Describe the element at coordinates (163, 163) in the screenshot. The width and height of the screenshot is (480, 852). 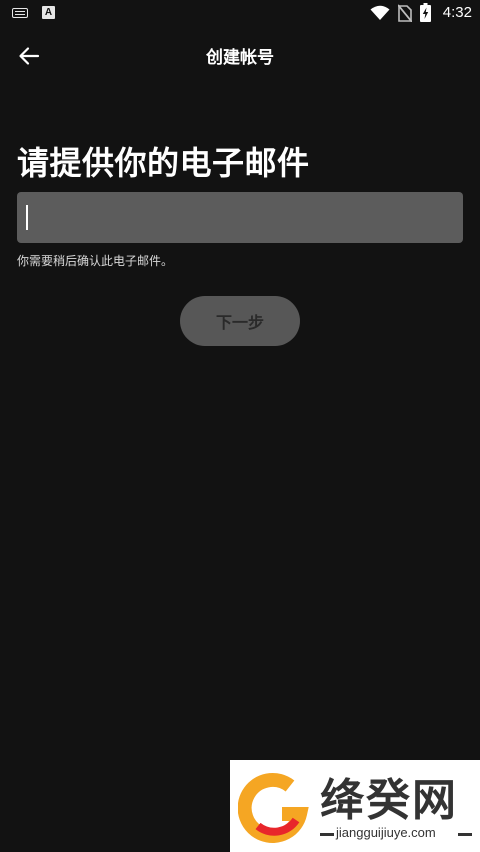
I see `form-heading: 请提供你的电子邮件` at that location.